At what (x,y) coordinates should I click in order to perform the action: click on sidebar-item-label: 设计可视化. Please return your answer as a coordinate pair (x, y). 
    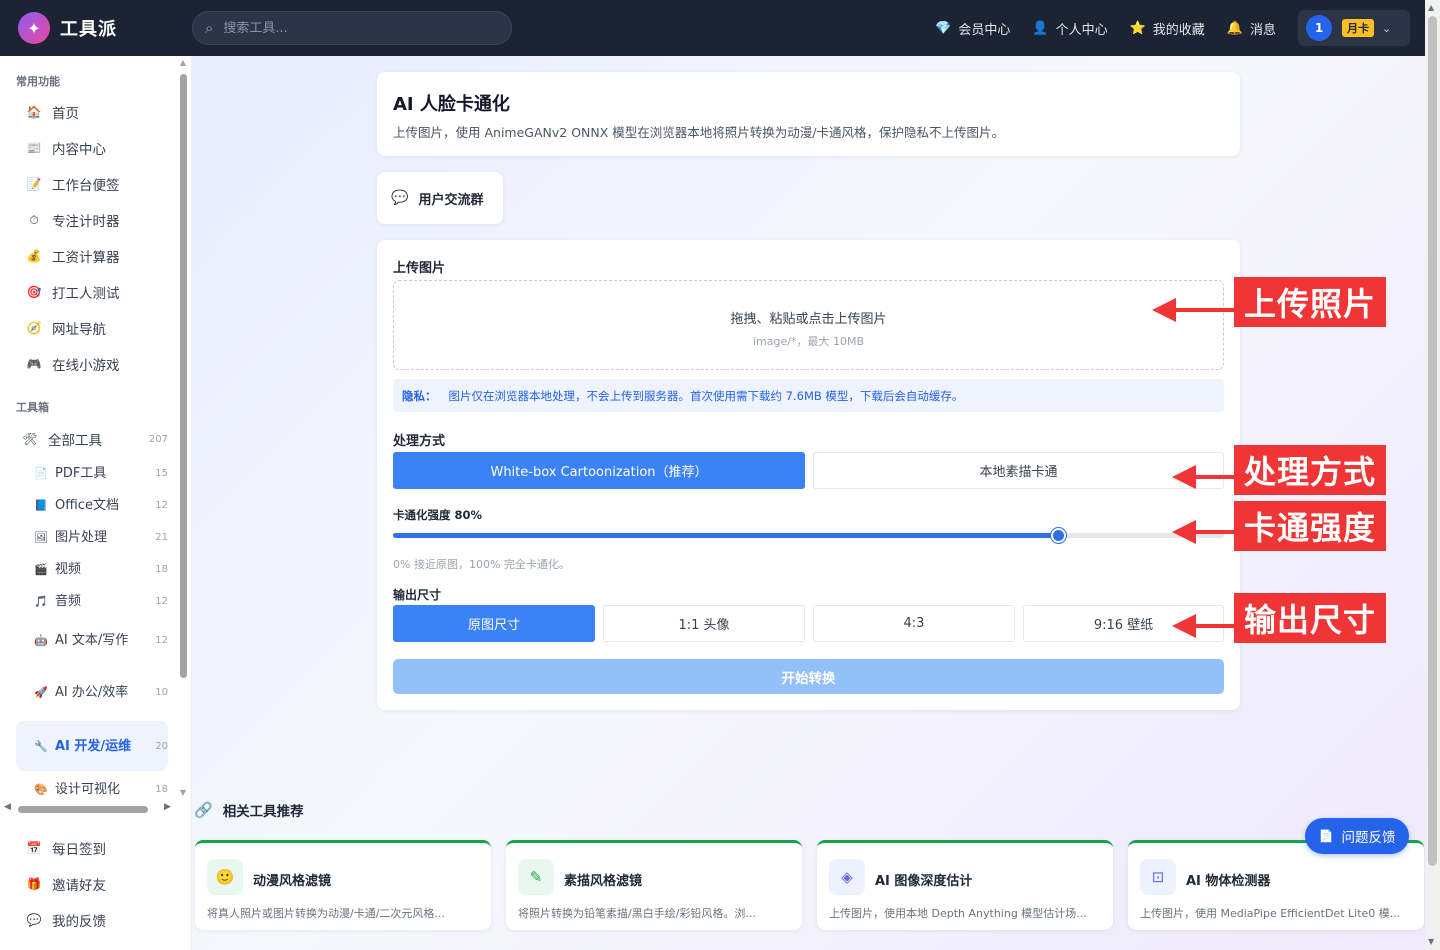
    Looking at the image, I should click on (88, 789).